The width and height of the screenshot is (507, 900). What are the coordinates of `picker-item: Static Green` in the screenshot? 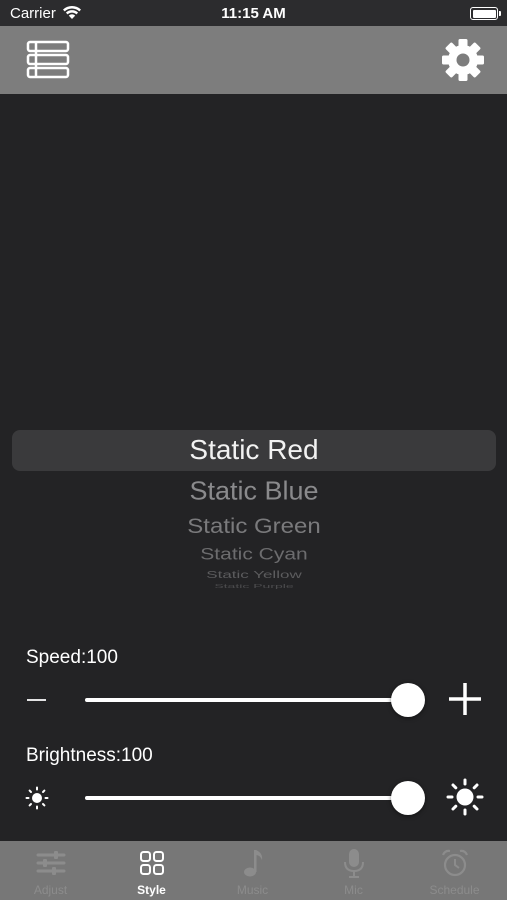 It's located at (254, 527).